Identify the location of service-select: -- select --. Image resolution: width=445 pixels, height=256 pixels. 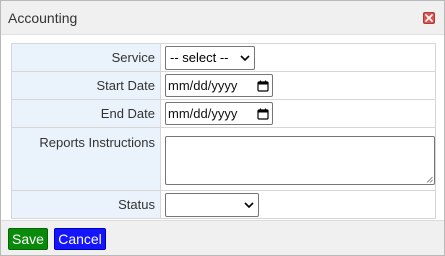
(210, 57).